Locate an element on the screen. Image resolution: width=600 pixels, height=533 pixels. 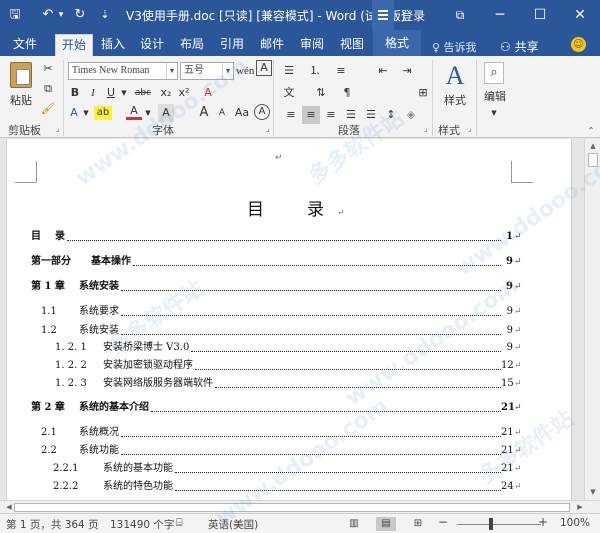
sort-icon: ⇅ is located at coordinates (321, 93).